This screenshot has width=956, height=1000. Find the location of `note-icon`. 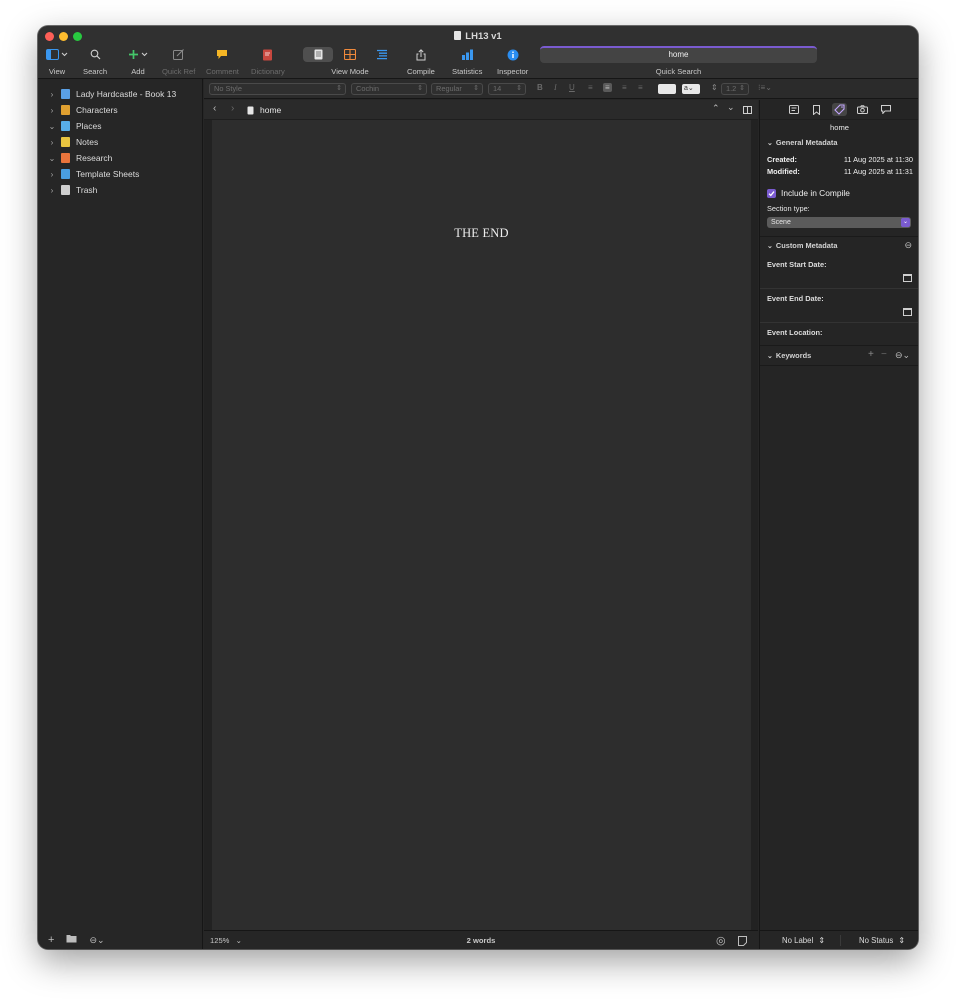

note-icon is located at coordinates (742, 941).